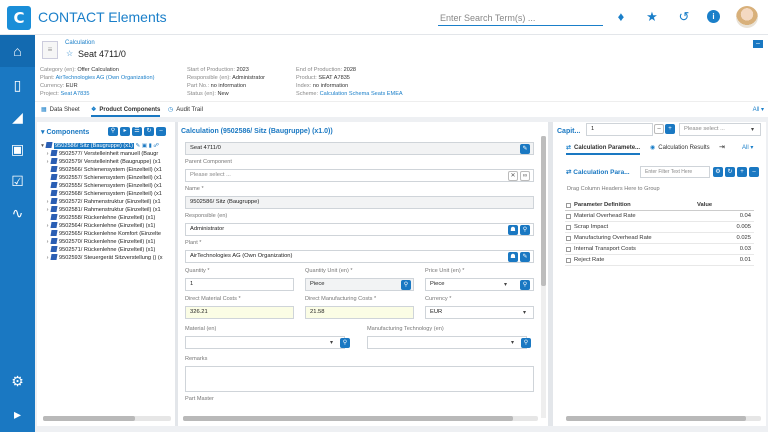 Image resolution: width=768 pixels, height=432 pixels. What do you see at coordinates (17, 414) in the screenshot?
I see `expand-icon: ▸` at bounding box center [17, 414].